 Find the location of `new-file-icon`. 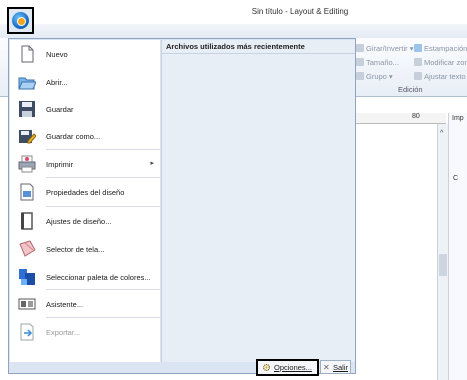

new-file-icon is located at coordinates (27, 54).